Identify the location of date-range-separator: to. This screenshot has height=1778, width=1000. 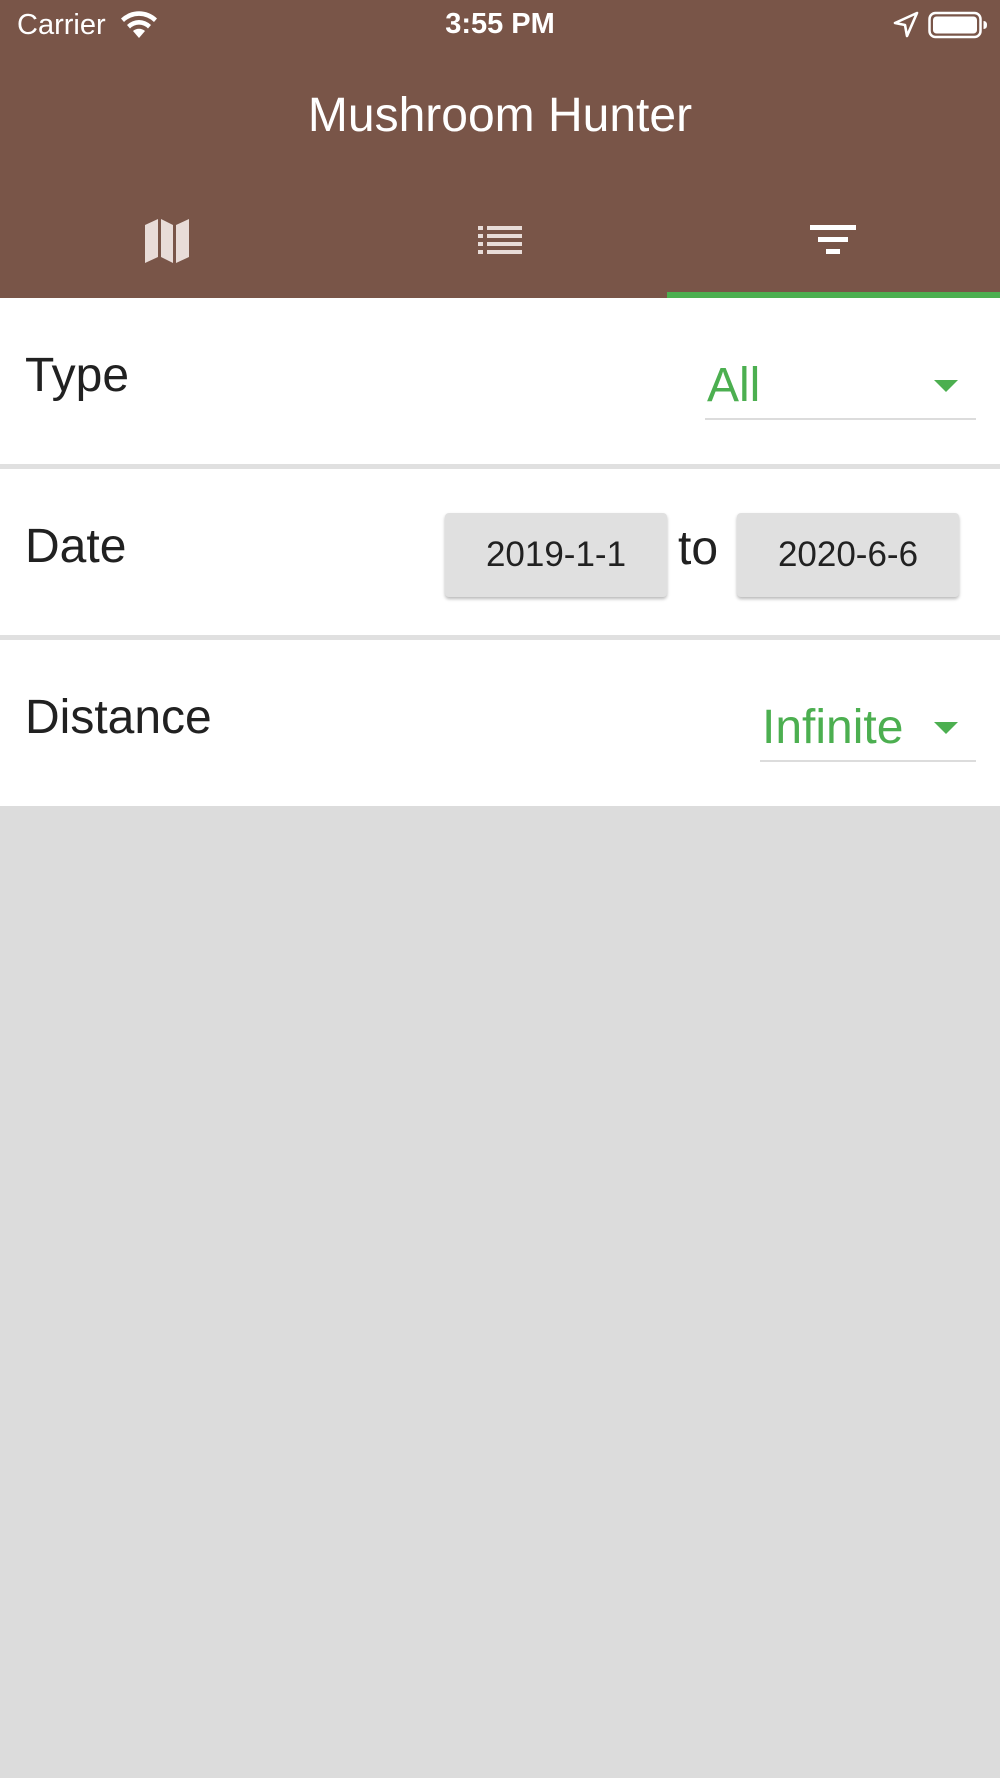
(698, 548).